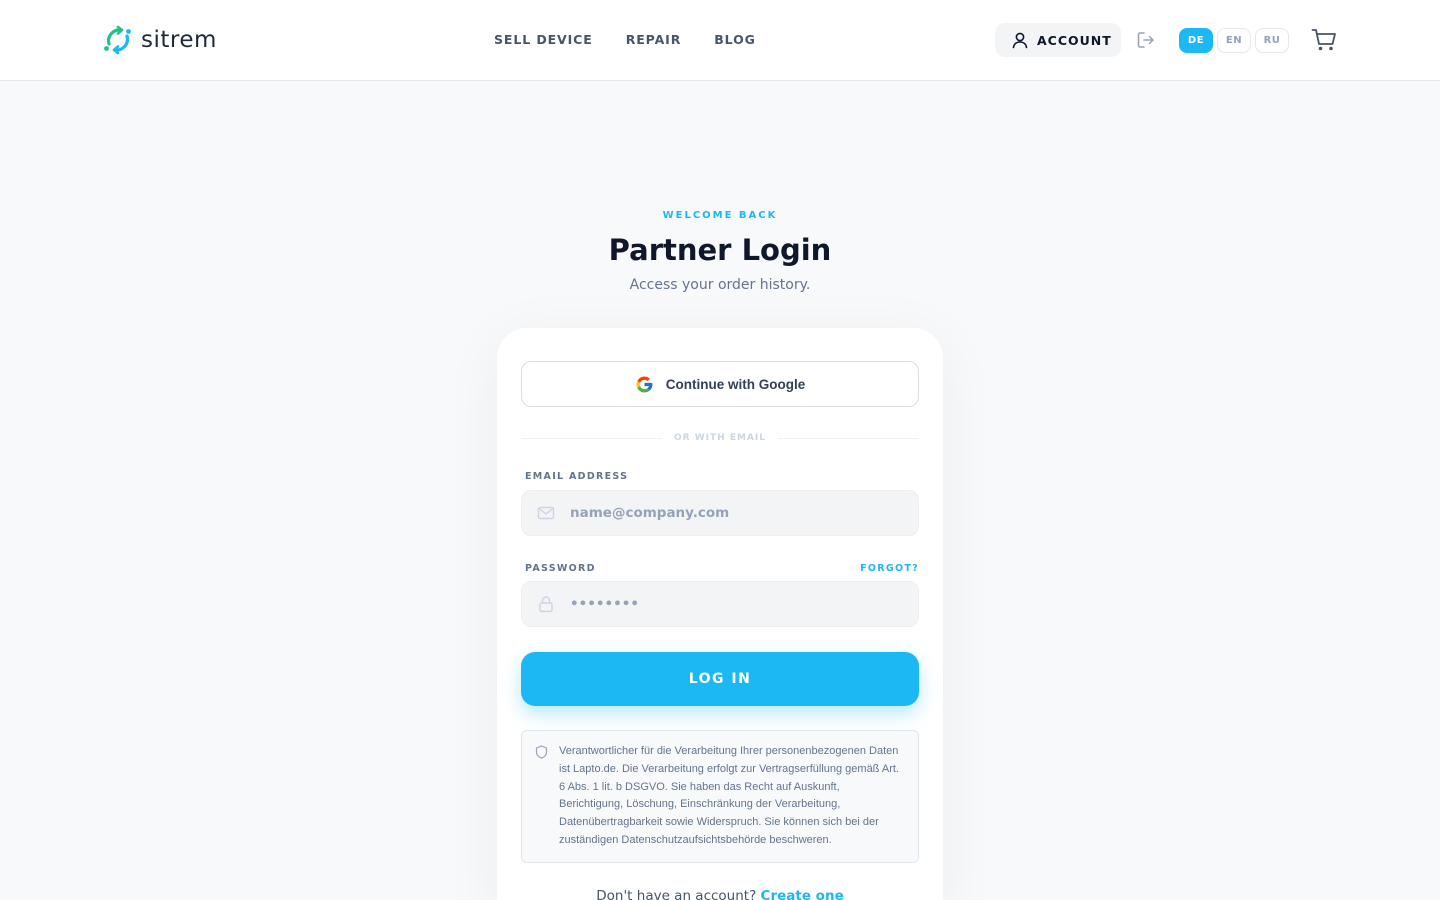 Image resolution: width=1440 pixels, height=900 pixels. What do you see at coordinates (577, 476) in the screenshot?
I see `email-label: EMAIL ADDRESS` at bounding box center [577, 476].